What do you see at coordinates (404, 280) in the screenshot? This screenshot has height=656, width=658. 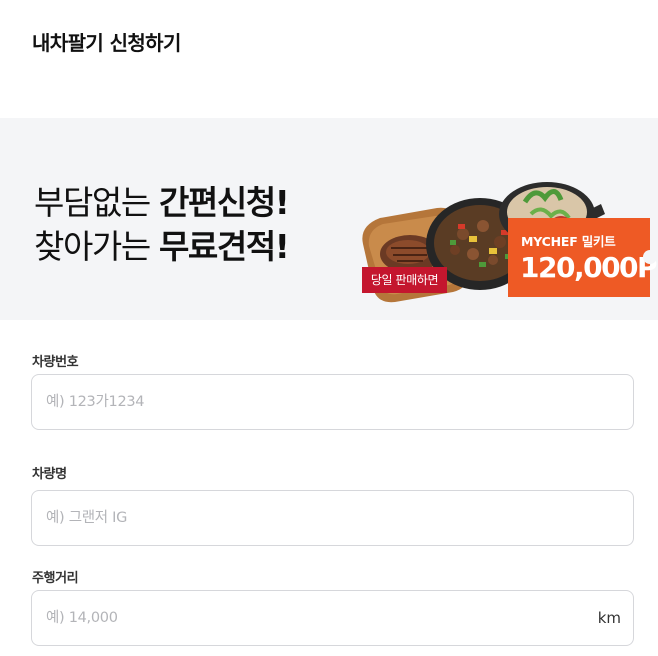 I see `promo-tag: 당일 판매하면` at bounding box center [404, 280].